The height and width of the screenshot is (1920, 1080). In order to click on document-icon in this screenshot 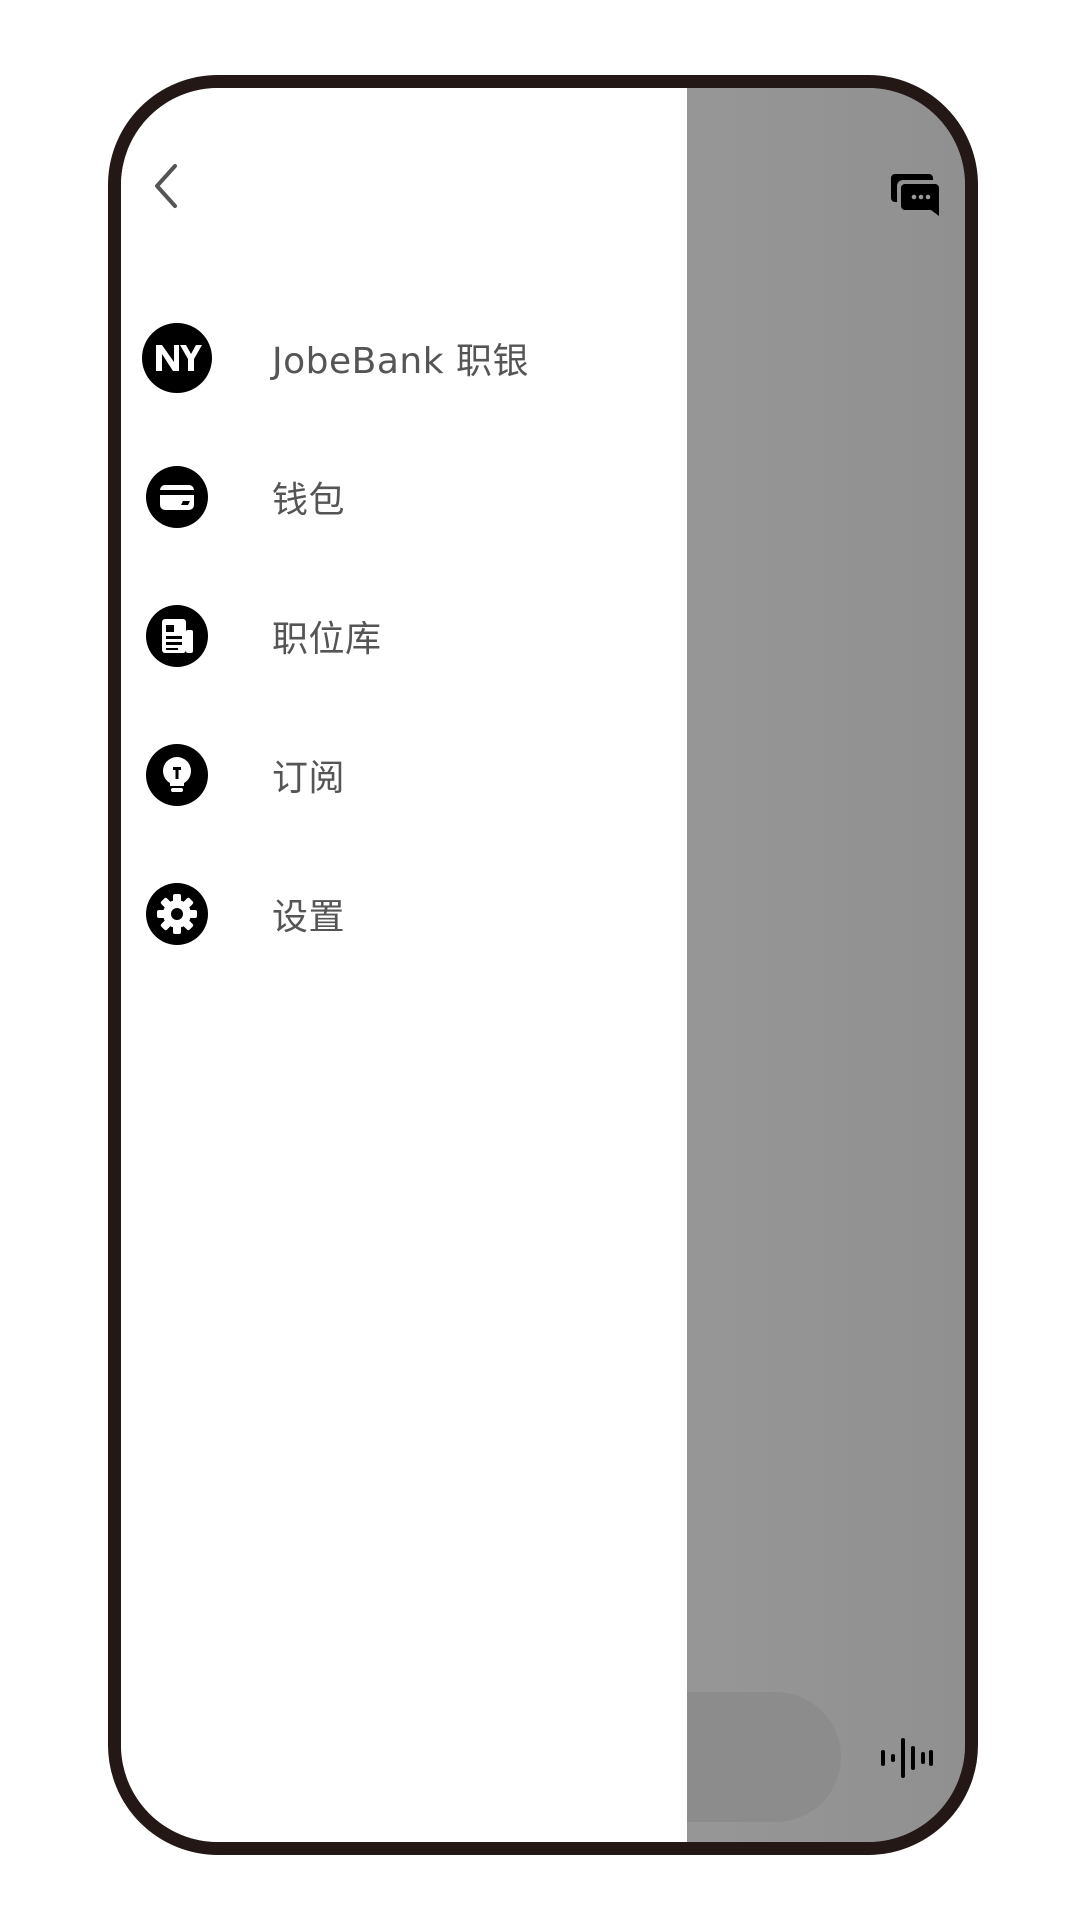, I will do `click(177, 636)`.